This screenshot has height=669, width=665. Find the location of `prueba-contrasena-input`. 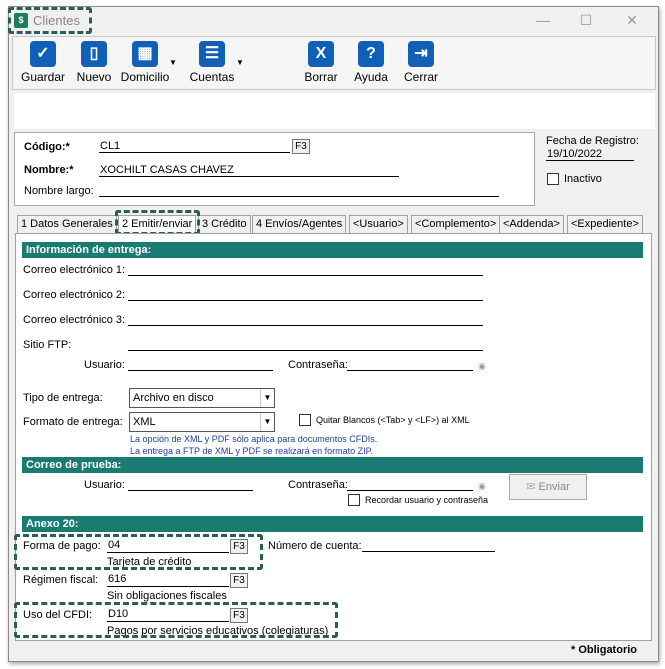

prueba-contrasena-input is located at coordinates (410, 483).